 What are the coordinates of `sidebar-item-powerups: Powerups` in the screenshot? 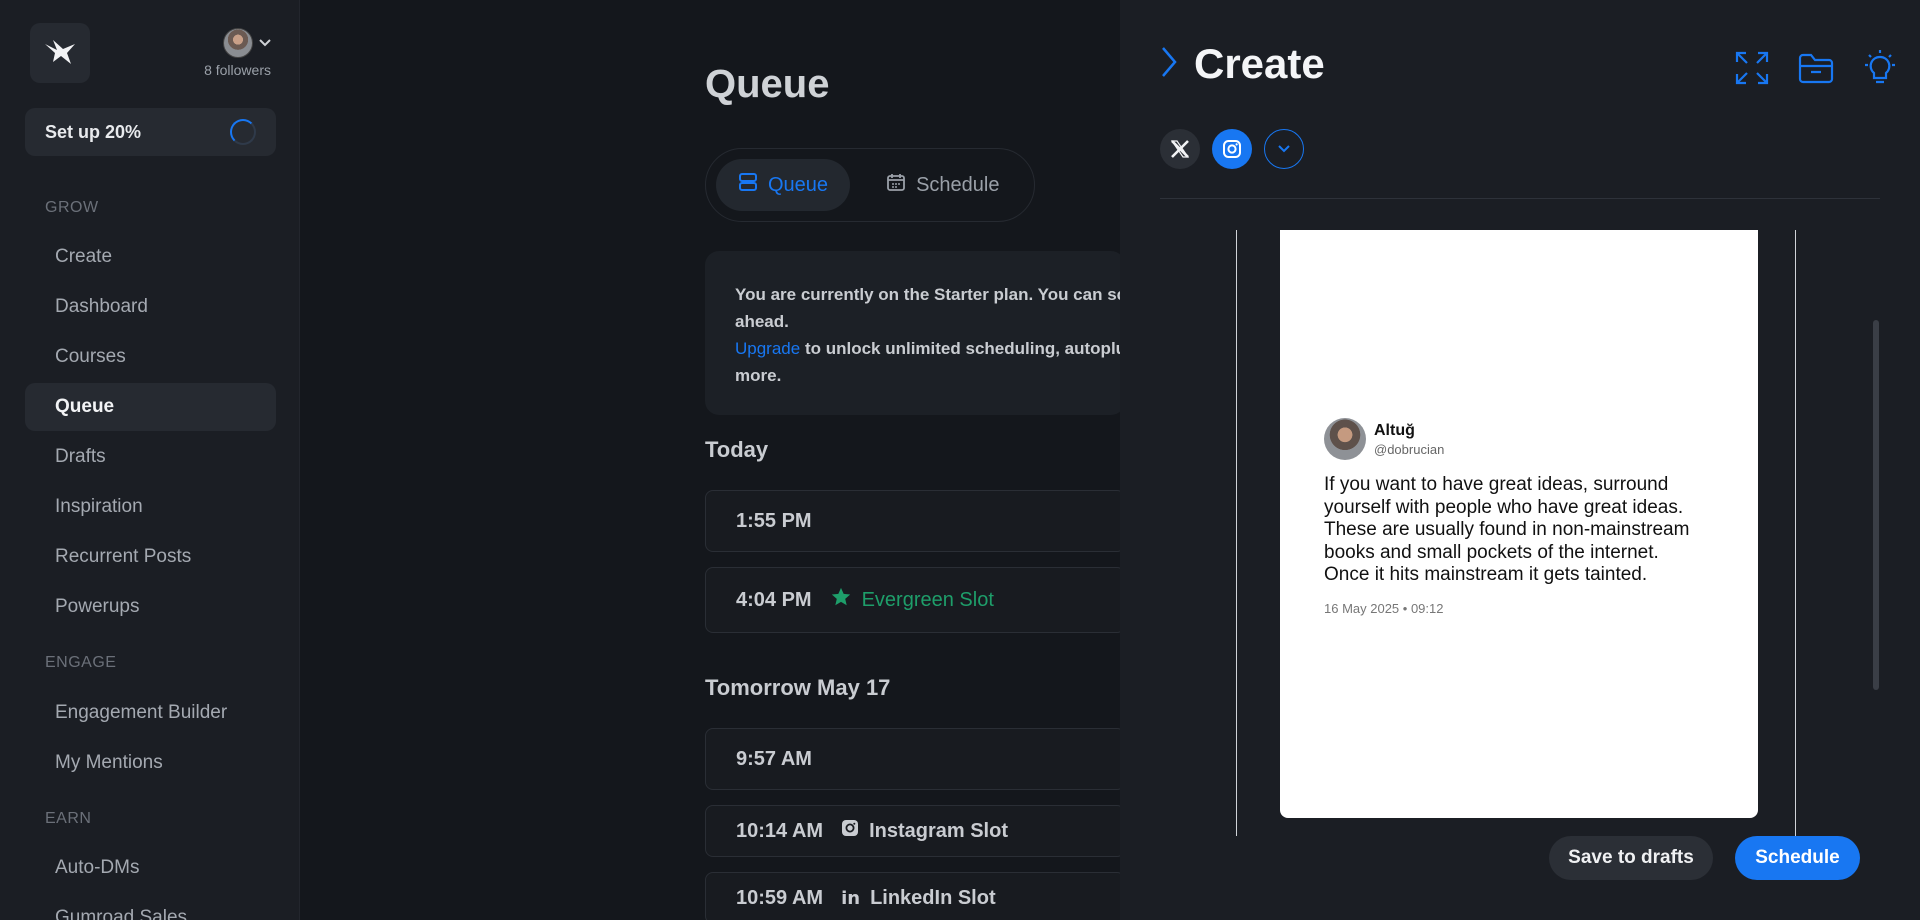 It's located at (150, 607).